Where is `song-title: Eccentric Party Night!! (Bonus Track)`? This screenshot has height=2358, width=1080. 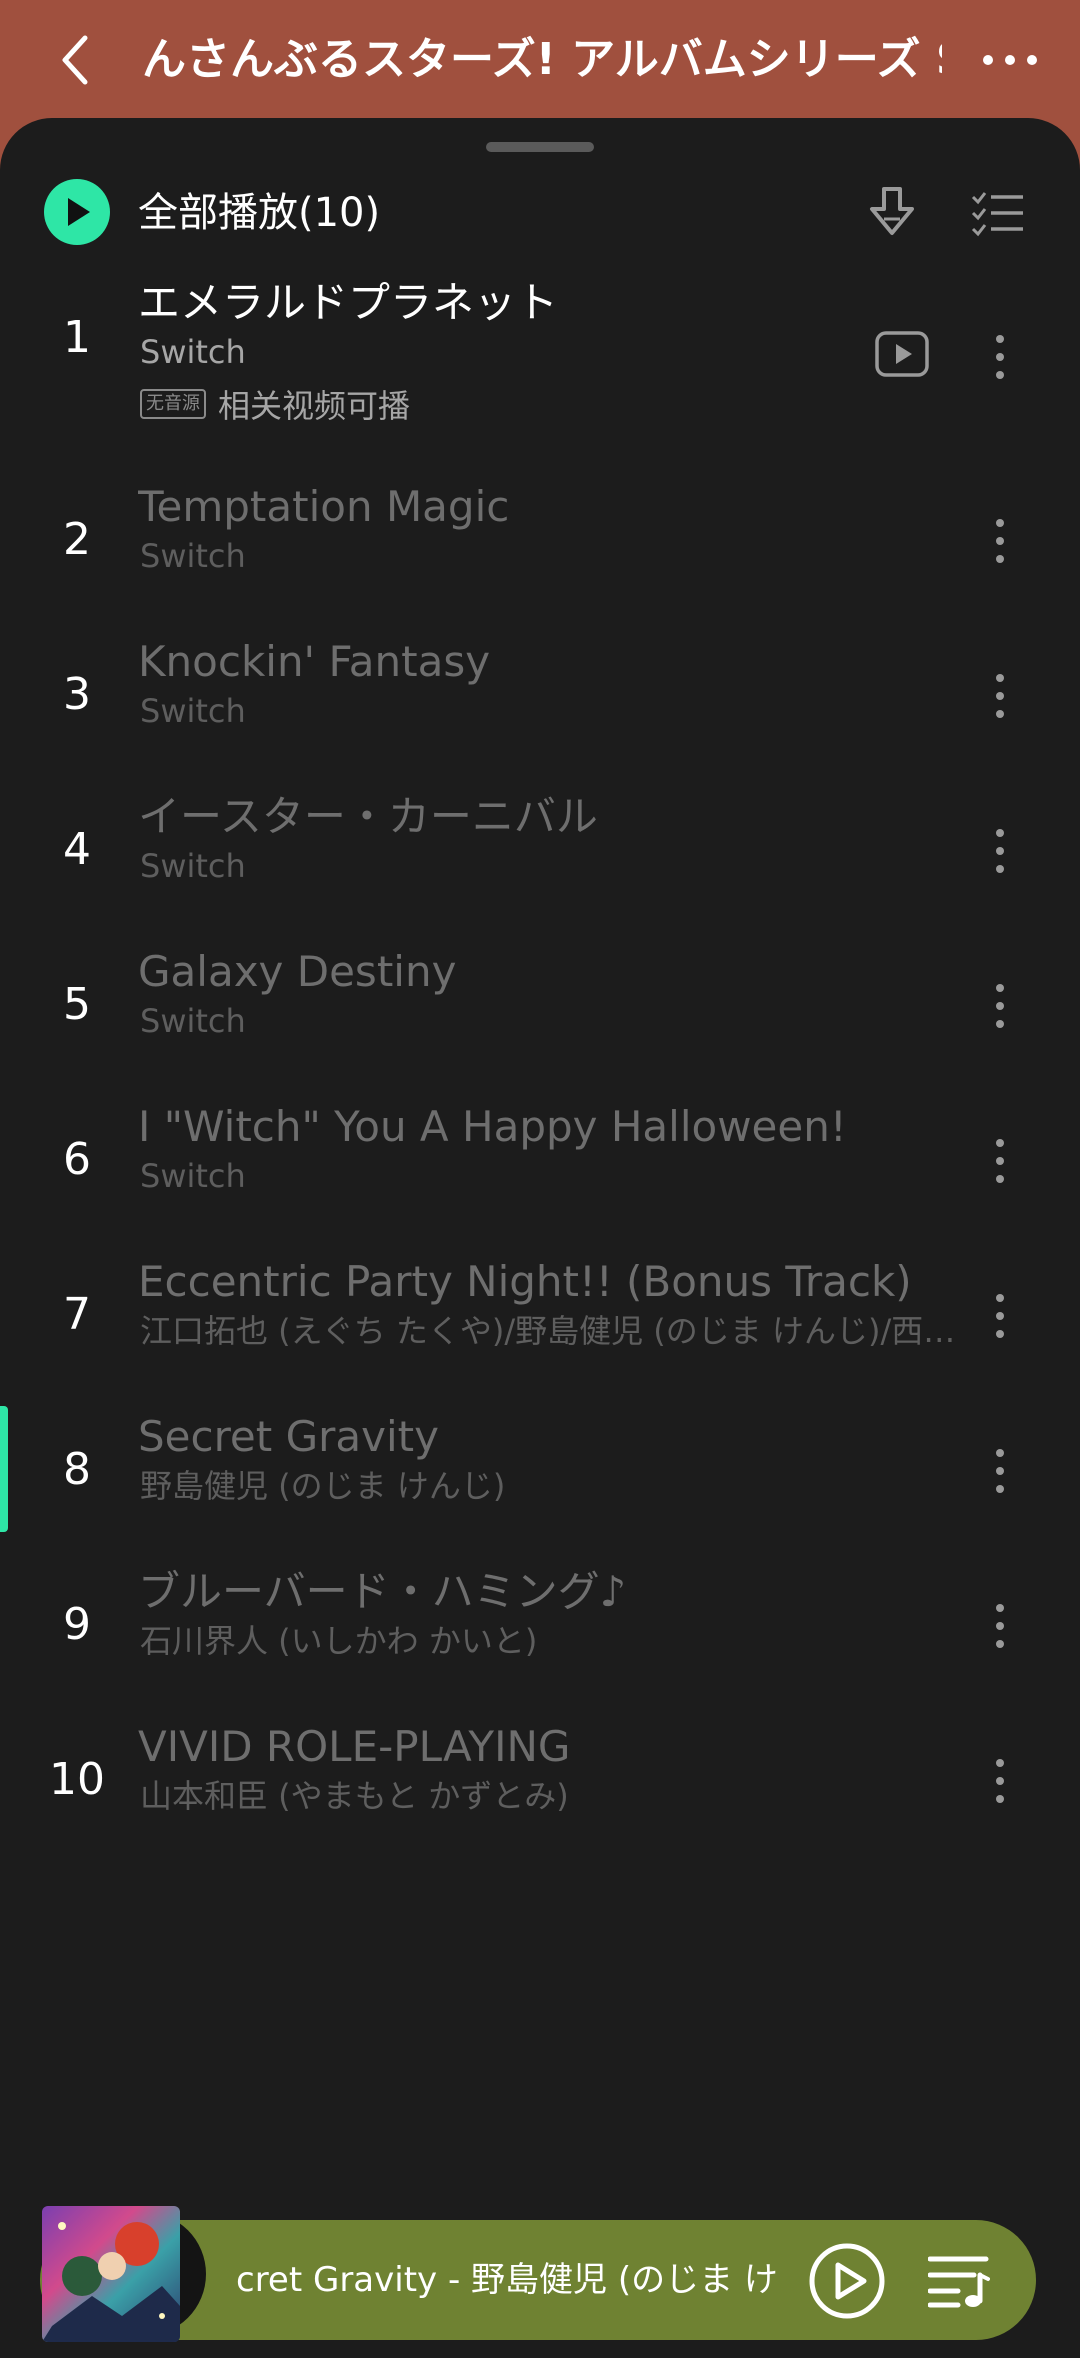 song-title: Eccentric Party Night!! (Bonus Track) is located at coordinates (525, 1281).